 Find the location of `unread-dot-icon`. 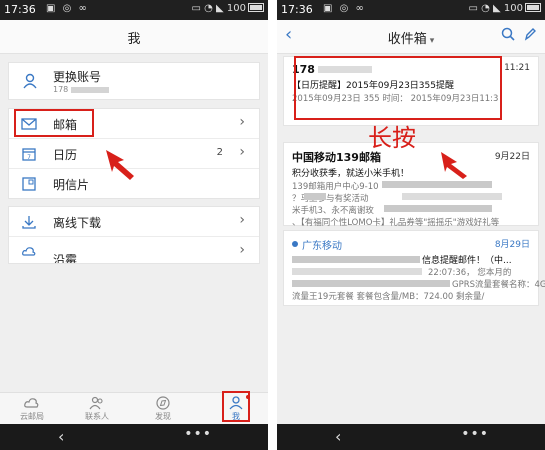

unread-dot-icon is located at coordinates (295, 244).